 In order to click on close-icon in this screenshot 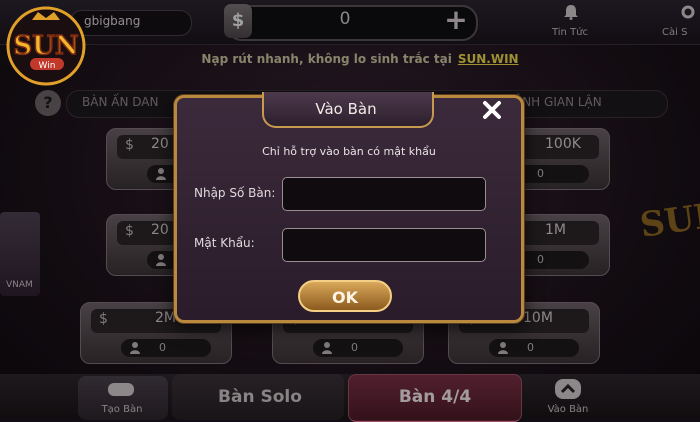, I will do `click(492, 111)`.